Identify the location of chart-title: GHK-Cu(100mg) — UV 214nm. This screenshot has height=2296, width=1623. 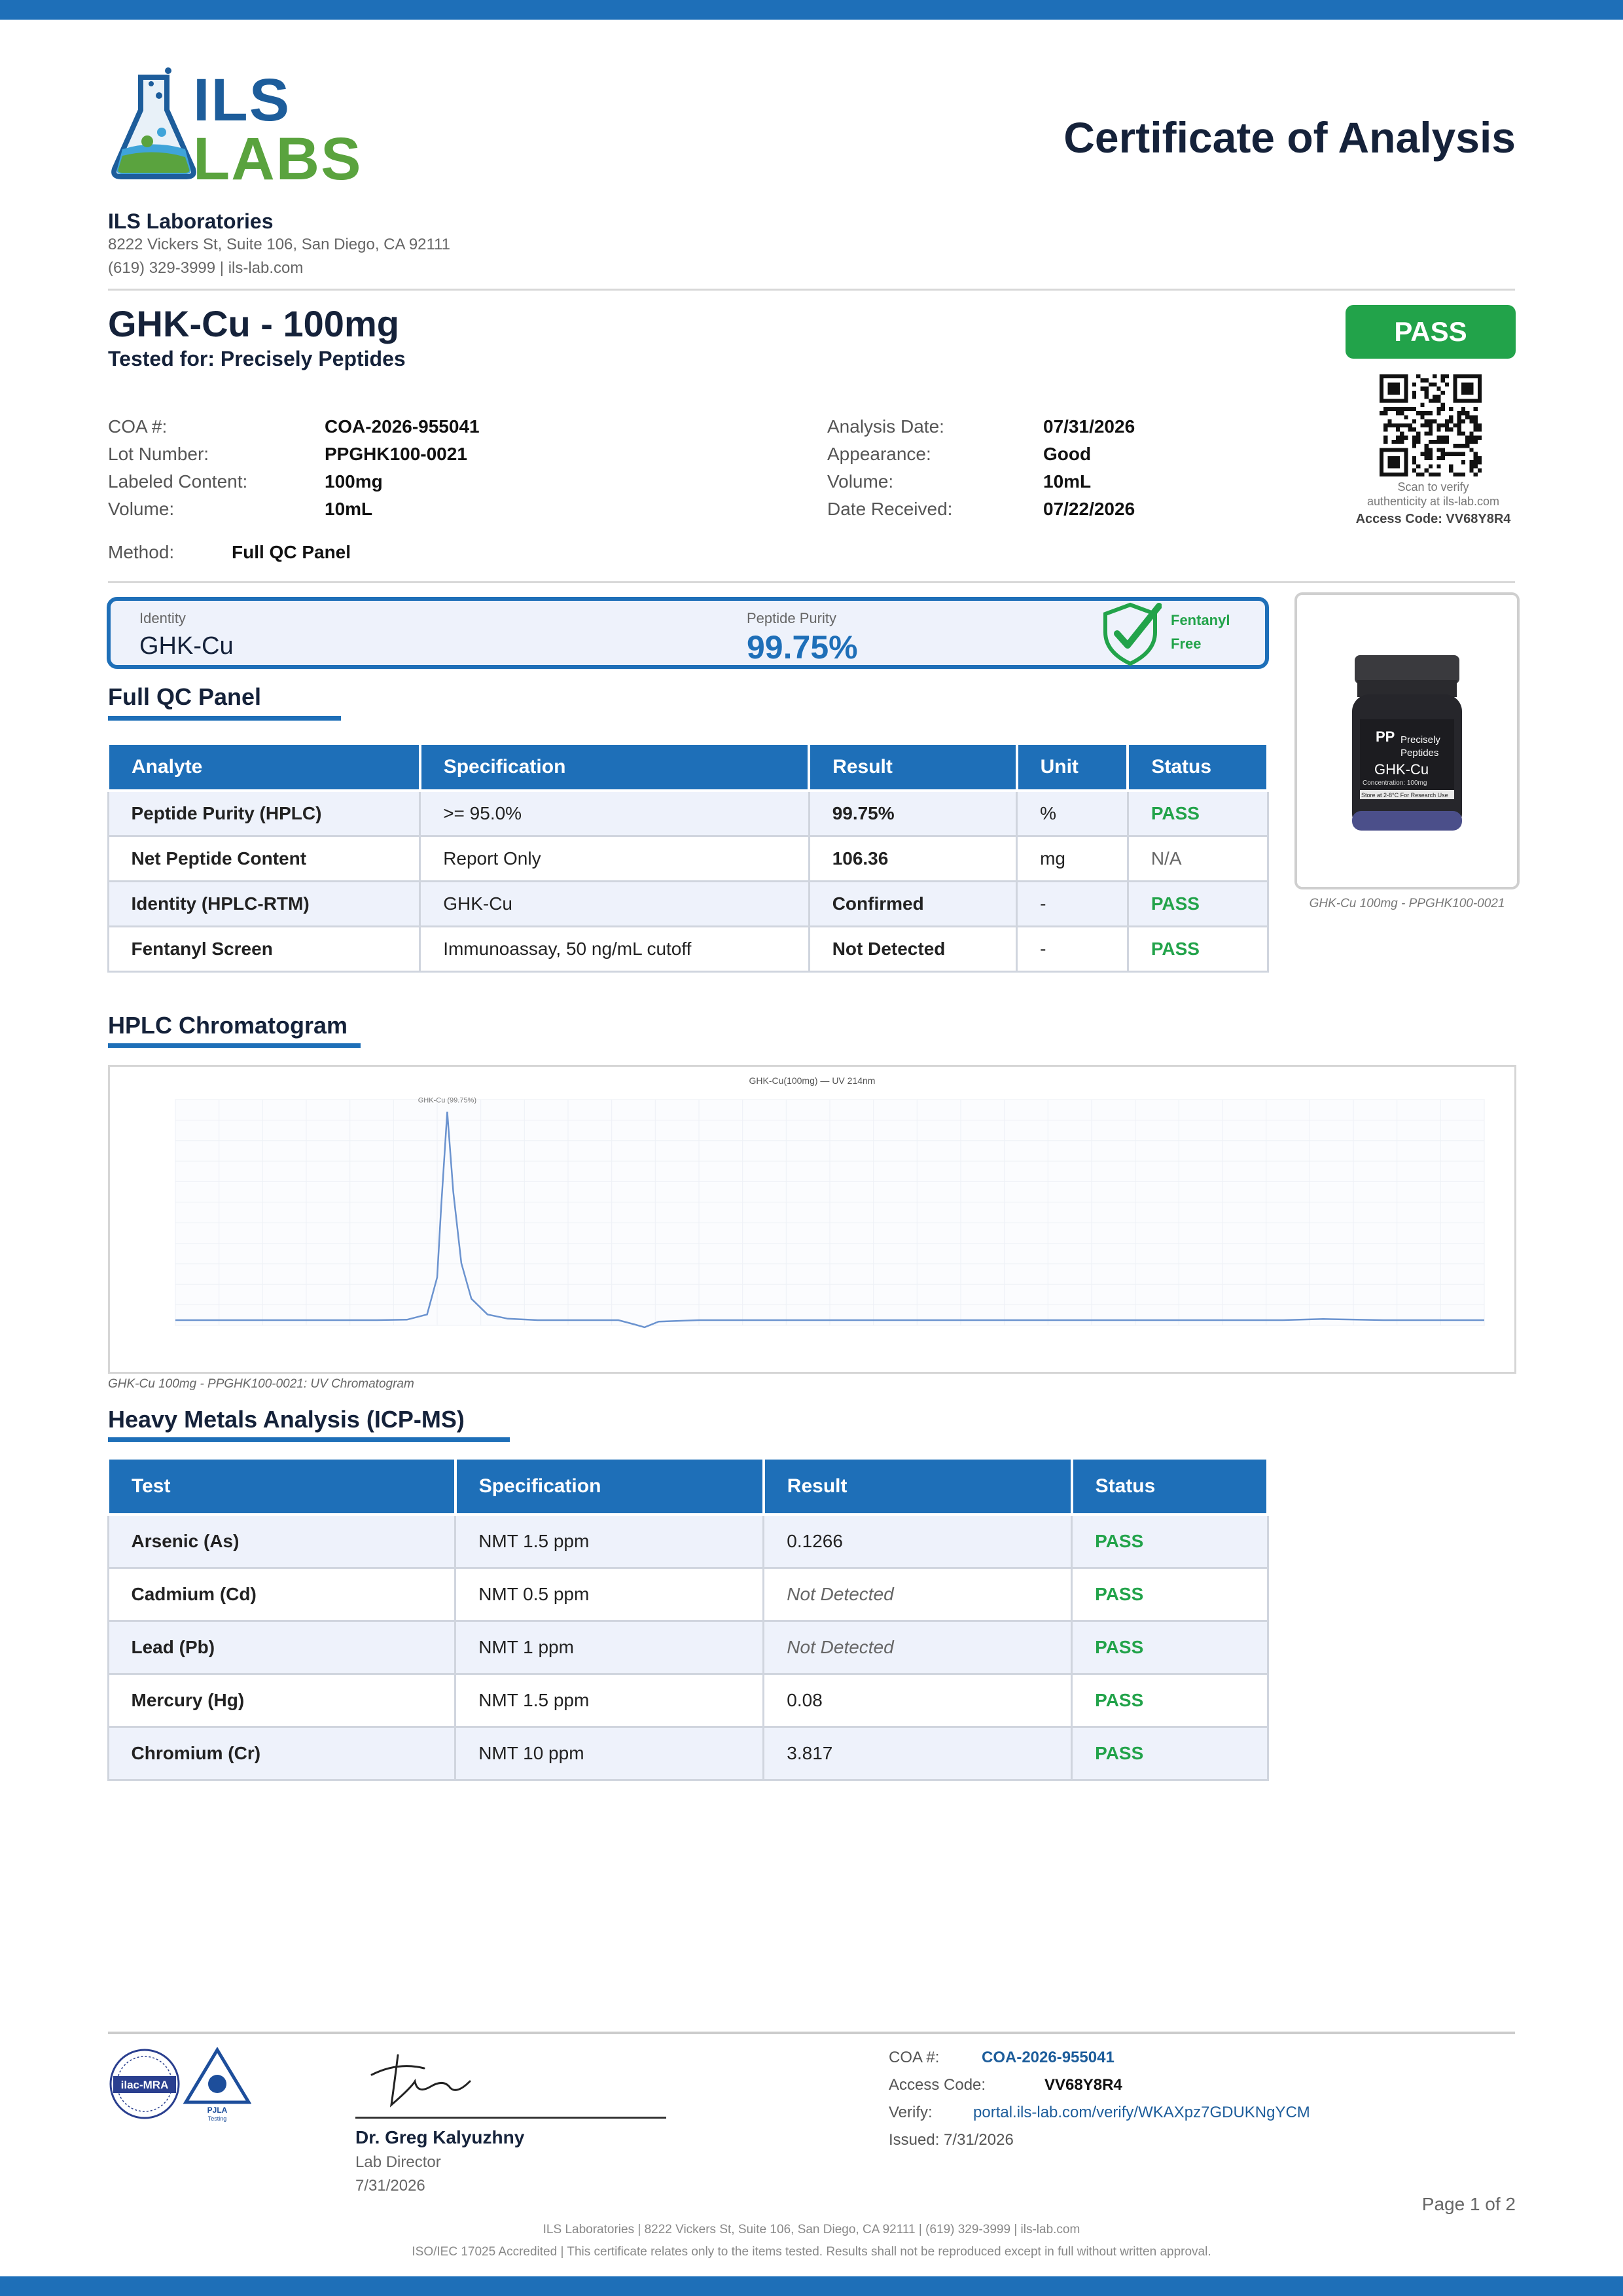
(813, 1080).